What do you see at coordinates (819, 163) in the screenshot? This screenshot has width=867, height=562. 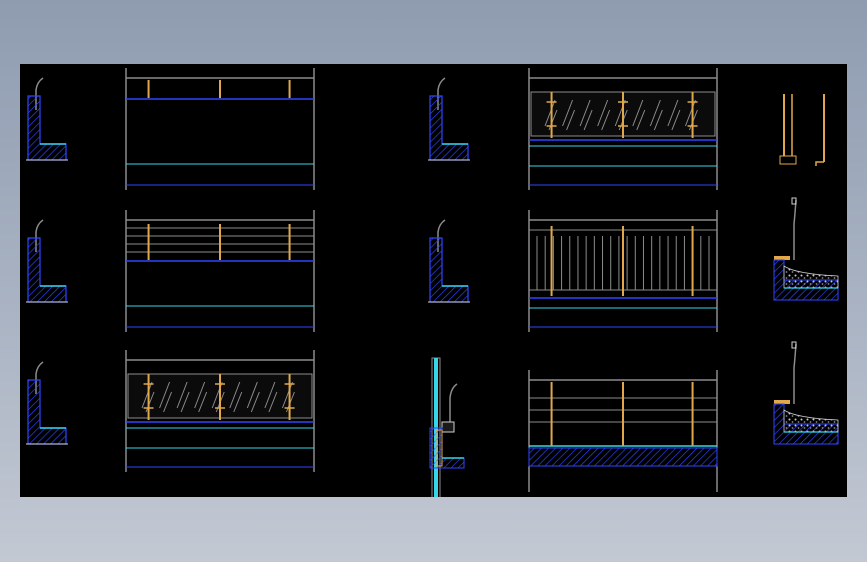 I see `side-bracket` at bounding box center [819, 163].